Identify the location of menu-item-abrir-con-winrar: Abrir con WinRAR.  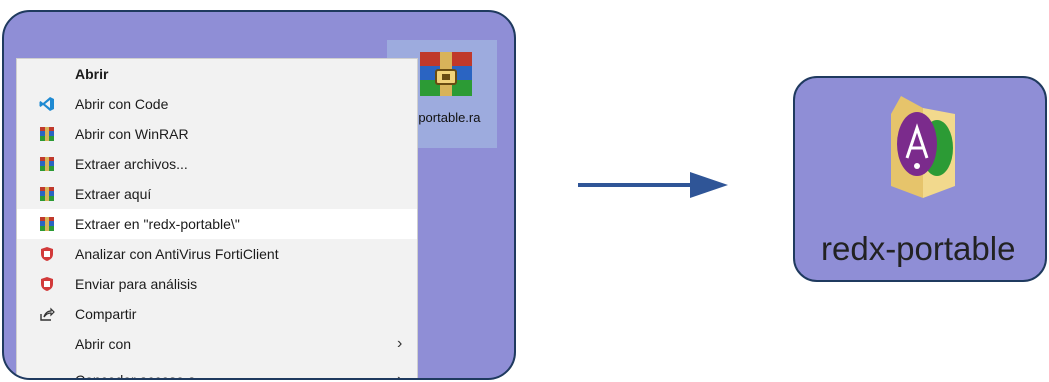
(217, 134).